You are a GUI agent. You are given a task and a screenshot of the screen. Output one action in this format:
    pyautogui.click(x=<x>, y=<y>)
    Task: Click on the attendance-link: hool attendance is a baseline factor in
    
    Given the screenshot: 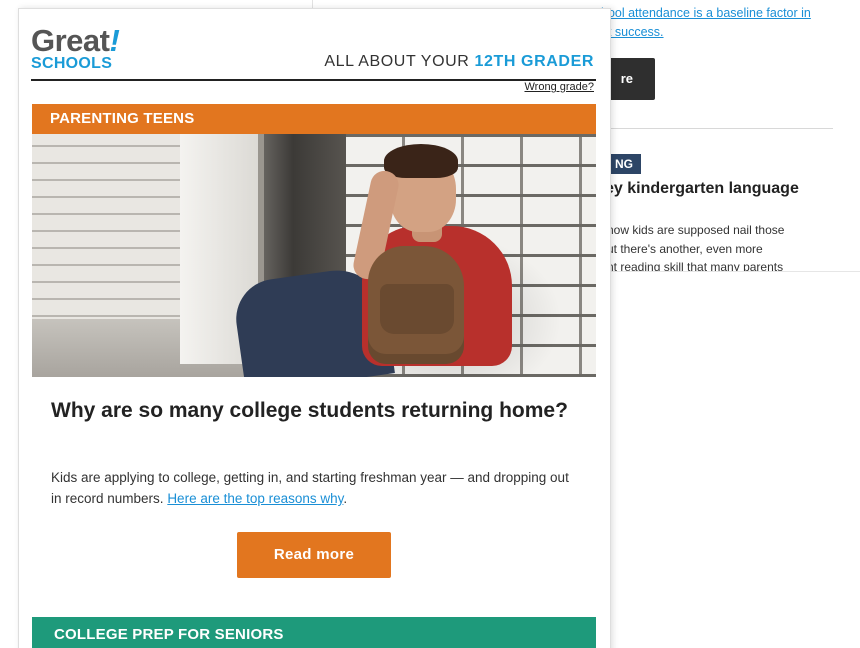 What is the action you would take?
    pyautogui.click(x=706, y=13)
    